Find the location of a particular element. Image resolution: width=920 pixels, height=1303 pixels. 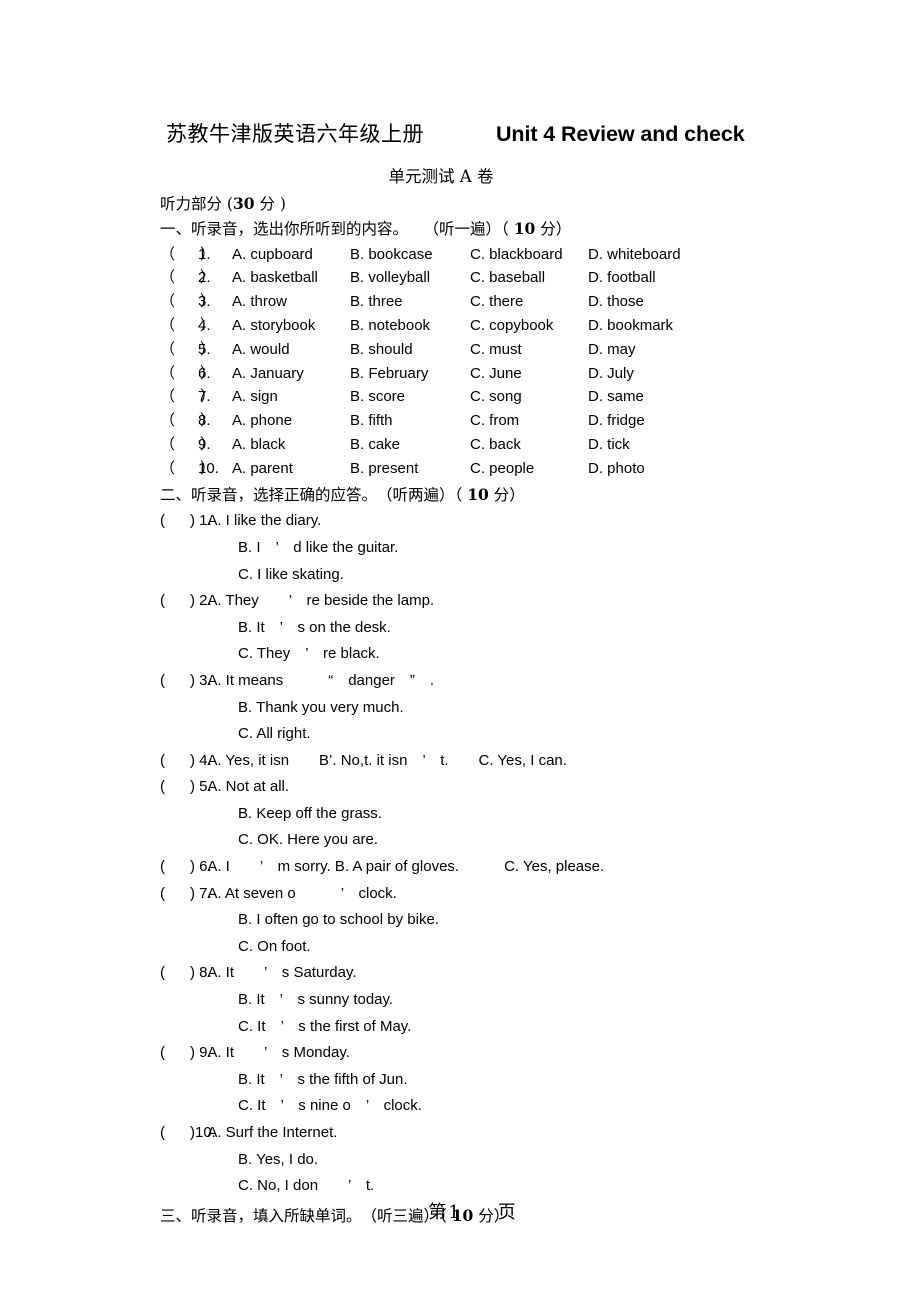

option-d: D. same is located at coordinates (648, 397).